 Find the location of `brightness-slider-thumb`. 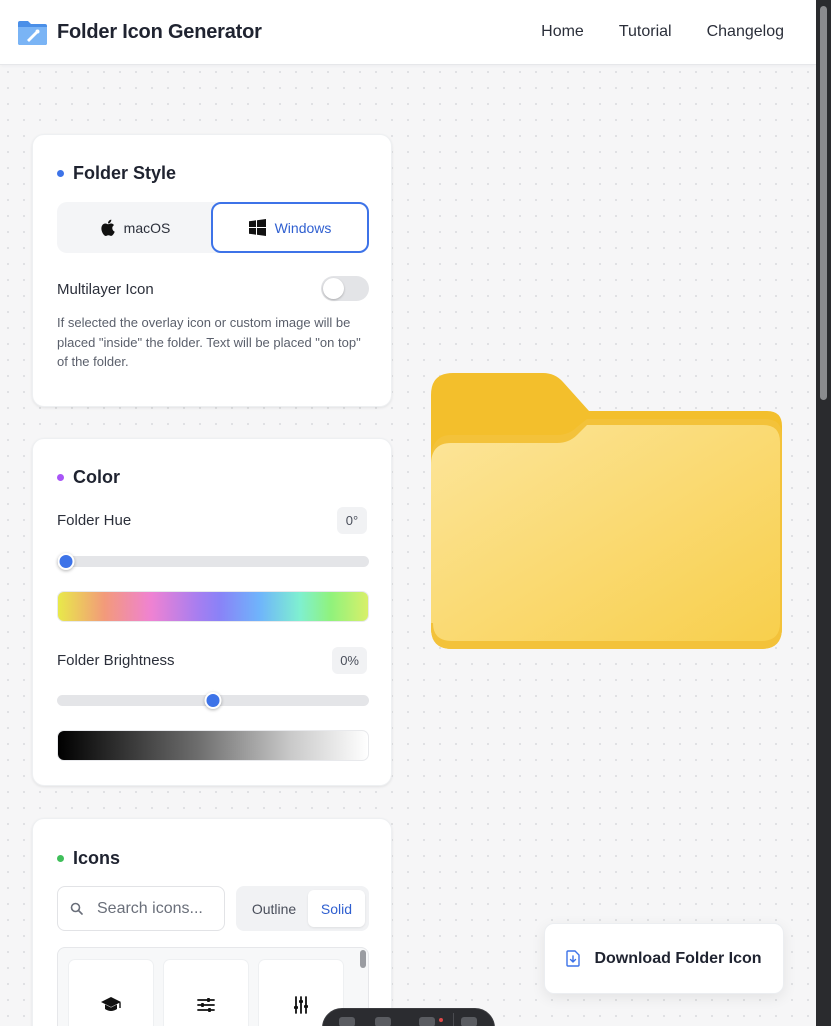

brightness-slider-thumb is located at coordinates (213, 700).